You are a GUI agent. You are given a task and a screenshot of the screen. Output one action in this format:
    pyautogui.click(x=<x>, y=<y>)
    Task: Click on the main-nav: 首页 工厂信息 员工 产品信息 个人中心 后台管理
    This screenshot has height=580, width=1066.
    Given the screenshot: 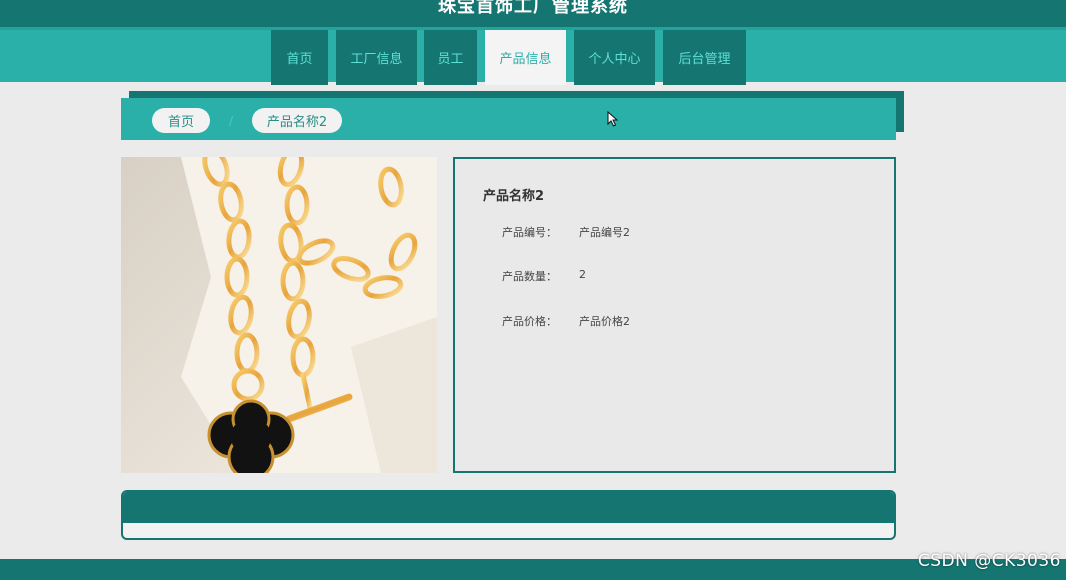 What is the action you would take?
    pyautogui.click(x=533, y=56)
    